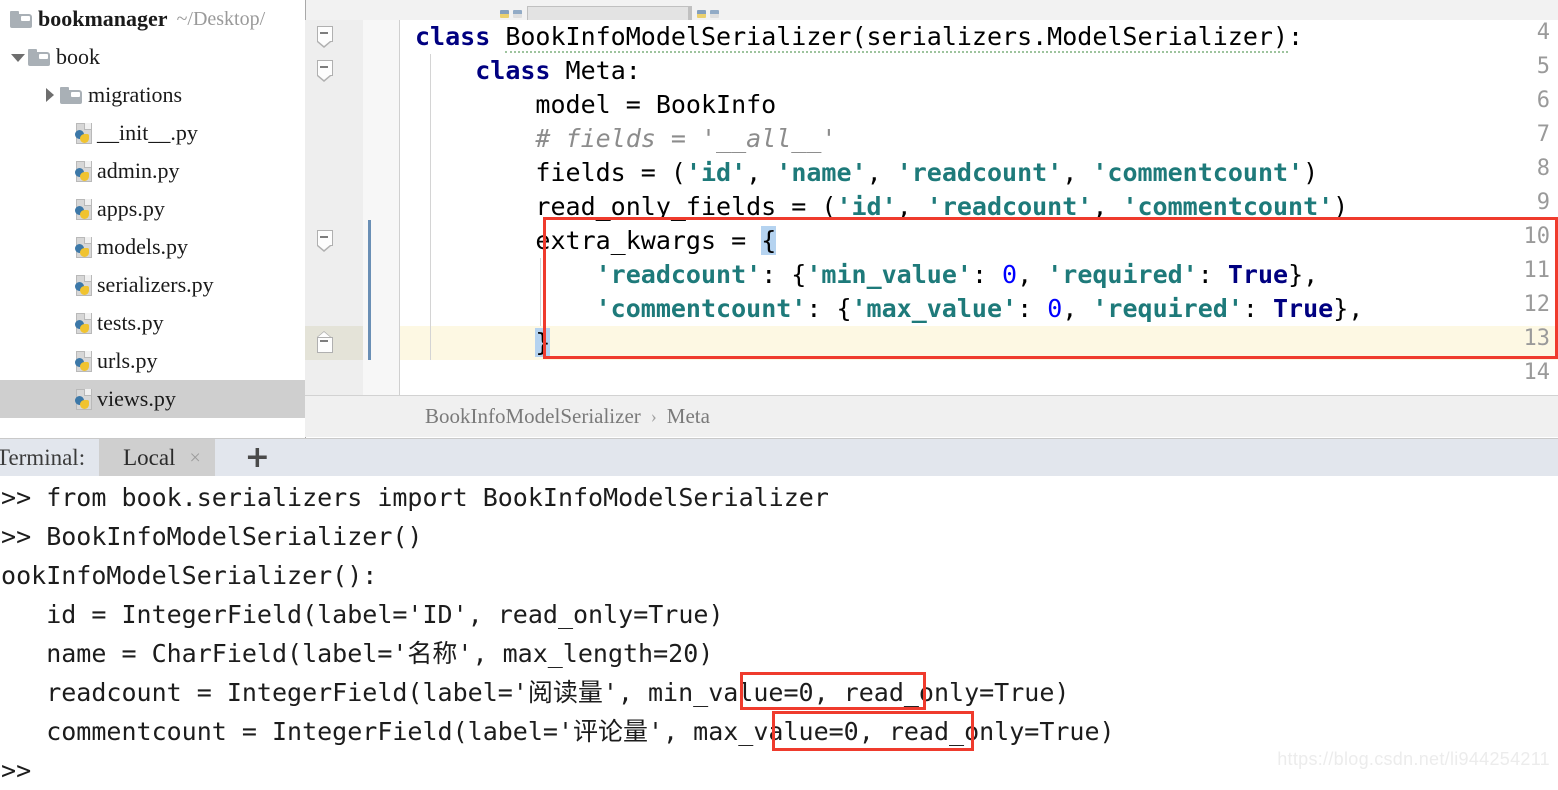  I want to click on line-number: 14, so click(1537, 372).